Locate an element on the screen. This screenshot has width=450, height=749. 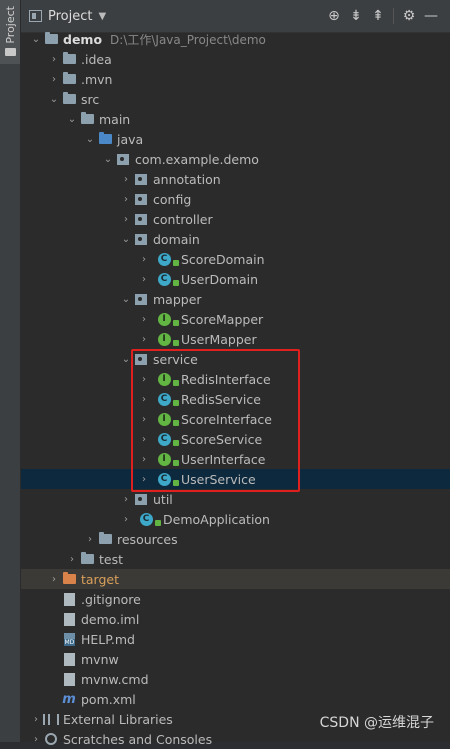
tree-row: › C DemoApplication is located at coordinates (235, 519).